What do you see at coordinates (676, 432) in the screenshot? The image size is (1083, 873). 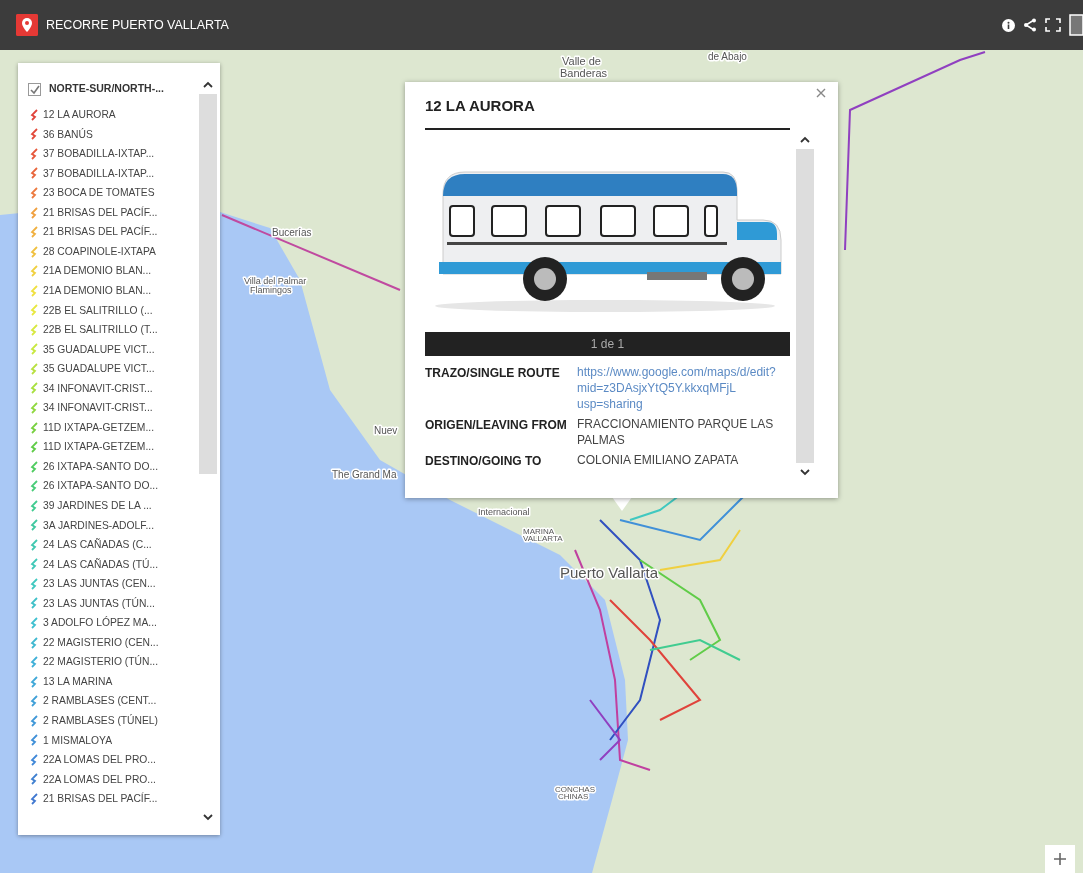 I see `field-value: FRACCIONAMIENTO PARQUE LAS PALMAS` at bounding box center [676, 432].